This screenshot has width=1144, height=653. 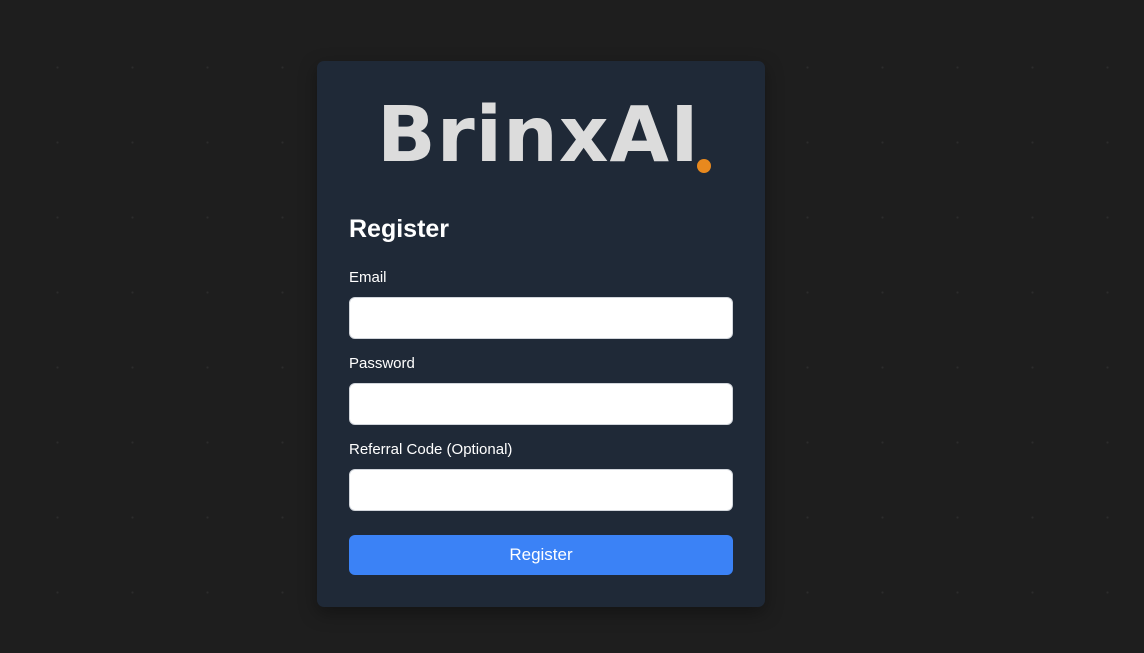 What do you see at coordinates (704, 166) in the screenshot?
I see `logo-dot` at bounding box center [704, 166].